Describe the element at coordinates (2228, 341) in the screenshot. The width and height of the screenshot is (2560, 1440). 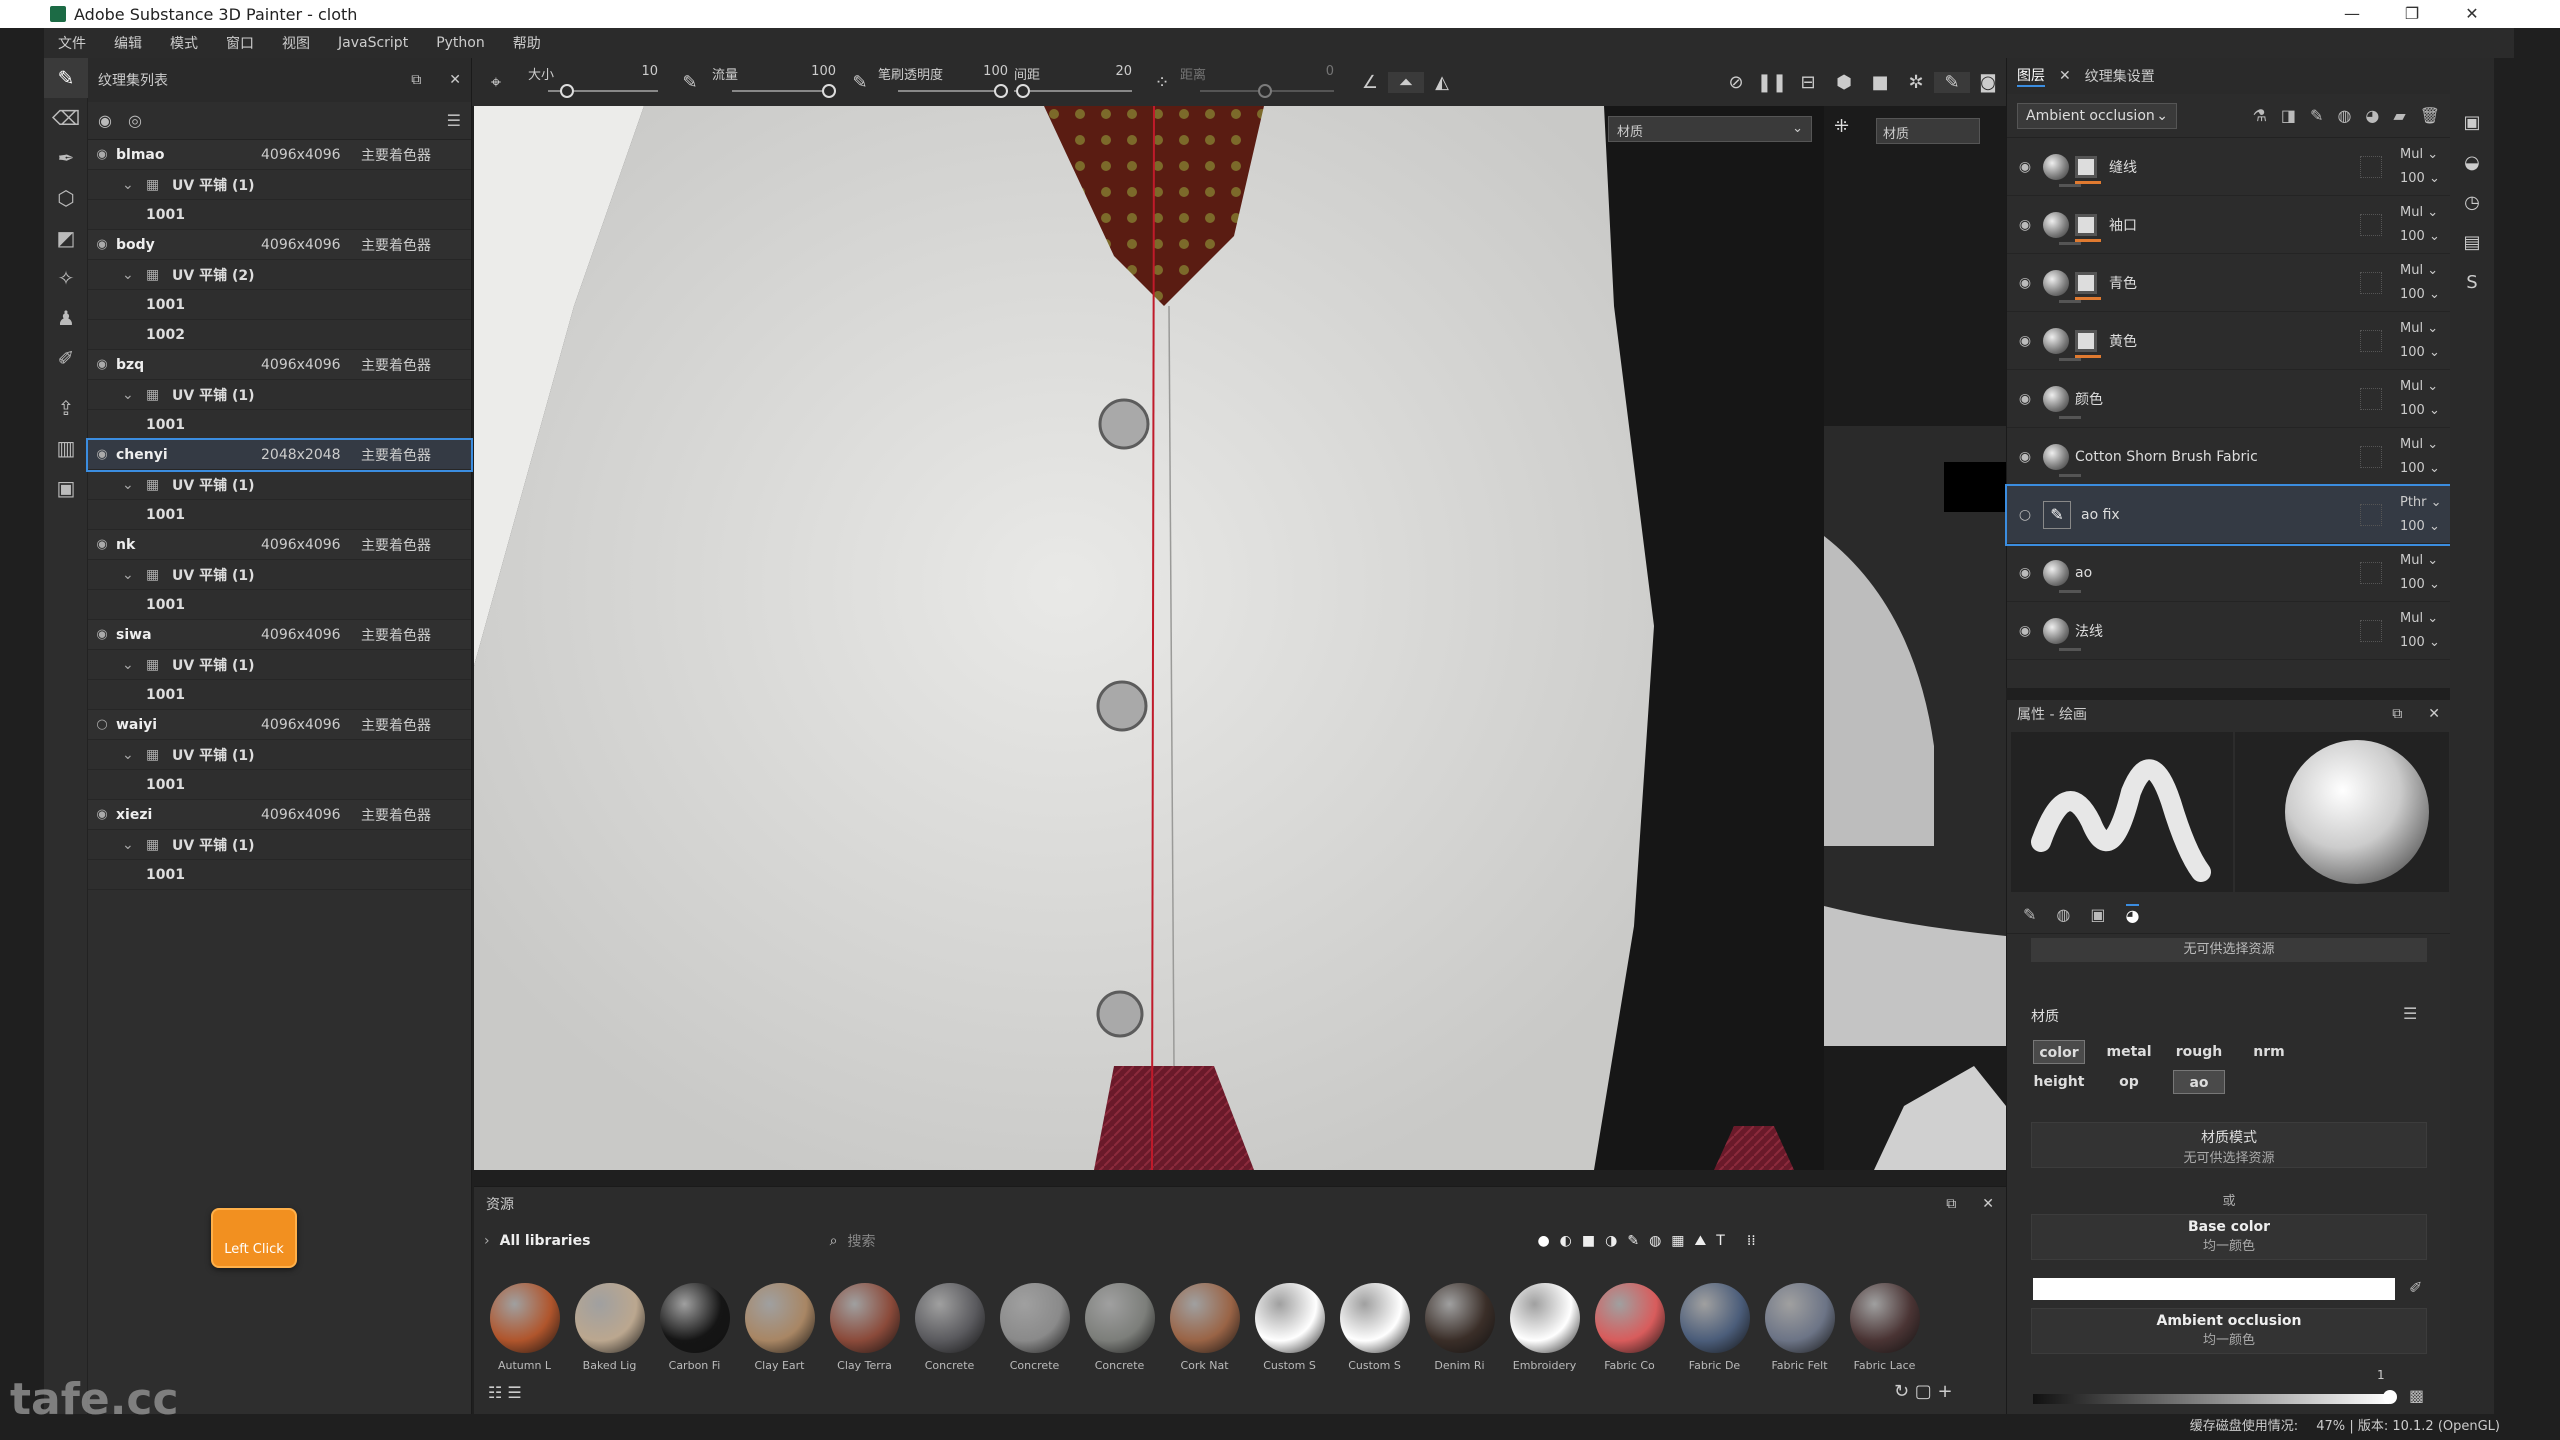
I see `layer-row: ◉ 黄色 Mul ⌄ 100 ⌄` at that location.